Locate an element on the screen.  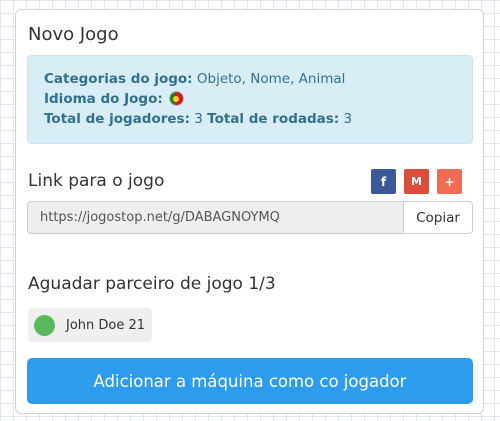
game-link-input: https://jogostop.net/g/DABAGNOYMQ is located at coordinates (215, 217).